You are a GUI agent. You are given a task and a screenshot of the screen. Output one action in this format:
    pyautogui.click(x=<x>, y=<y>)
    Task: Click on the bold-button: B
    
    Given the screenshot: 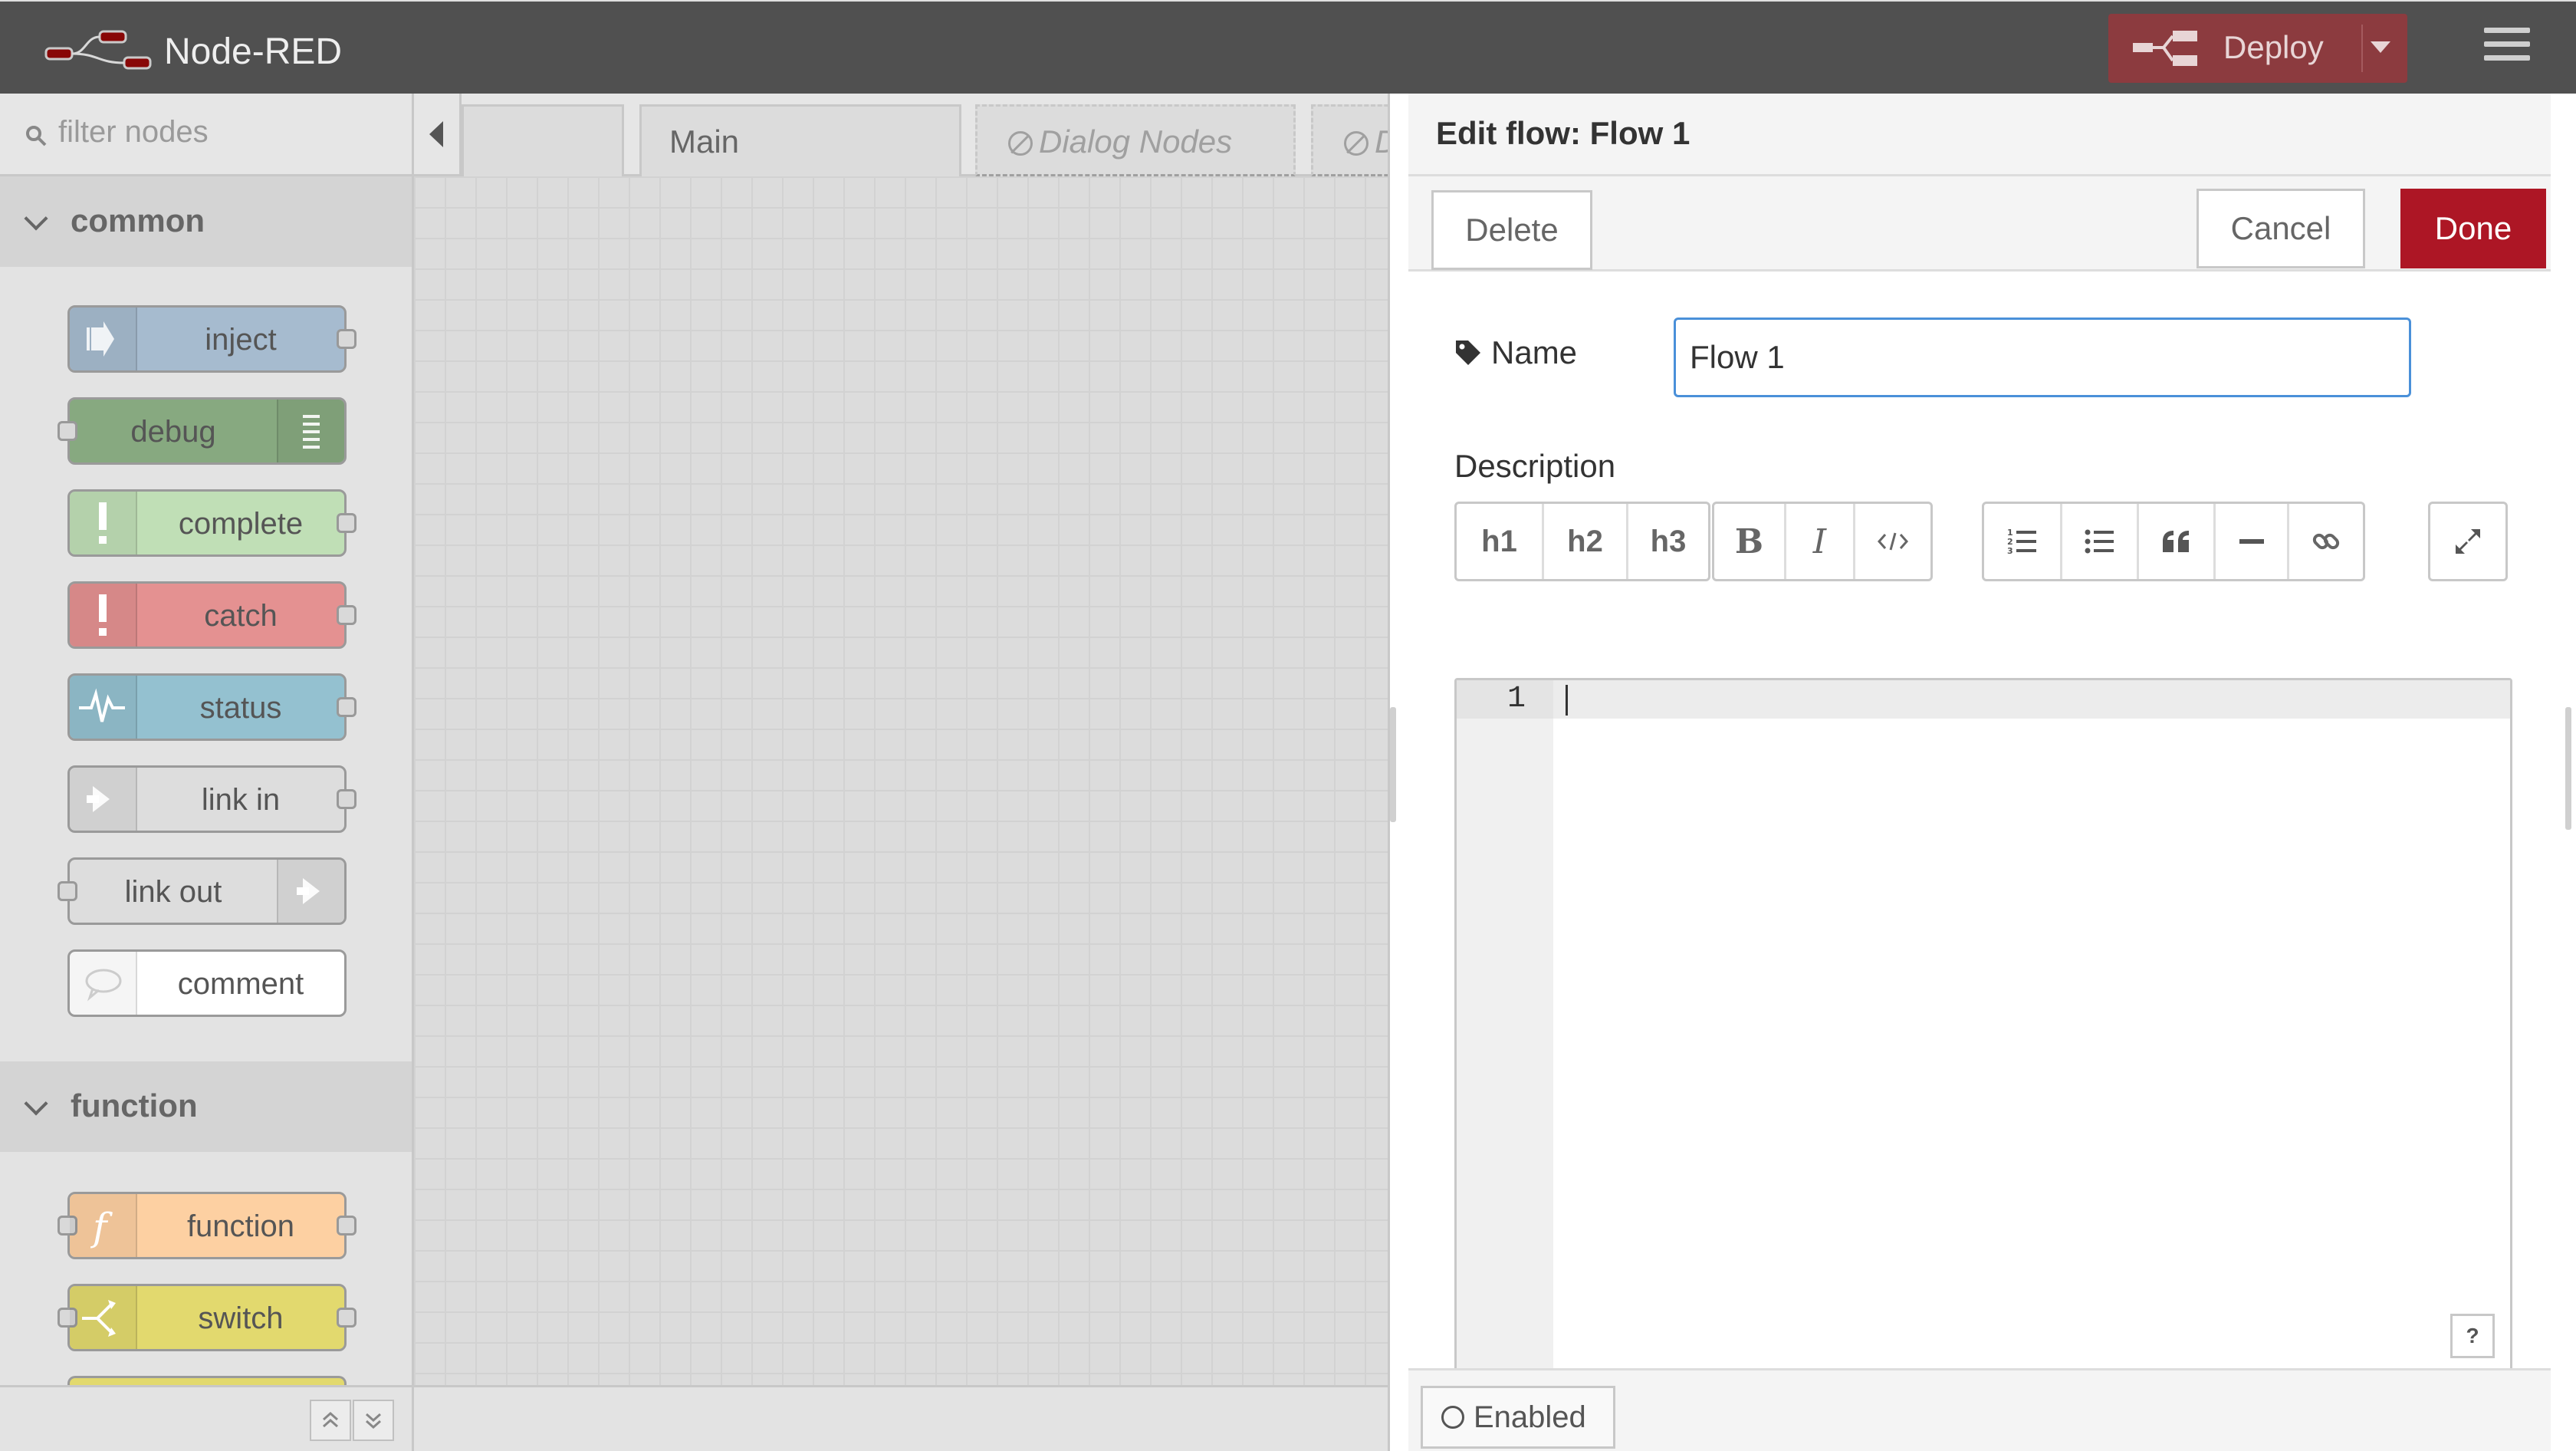 What is the action you would take?
    pyautogui.click(x=1750, y=541)
    